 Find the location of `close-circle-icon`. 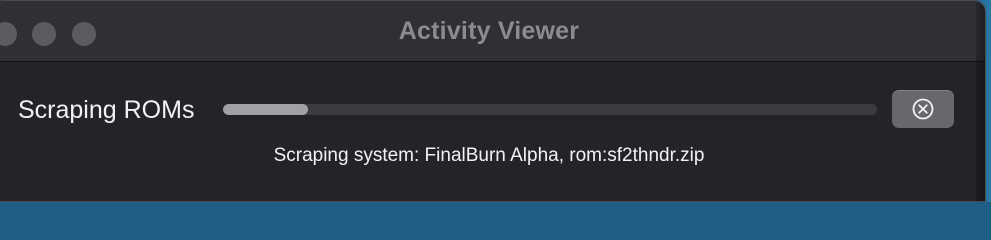

close-circle-icon is located at coordinates (923, 109).